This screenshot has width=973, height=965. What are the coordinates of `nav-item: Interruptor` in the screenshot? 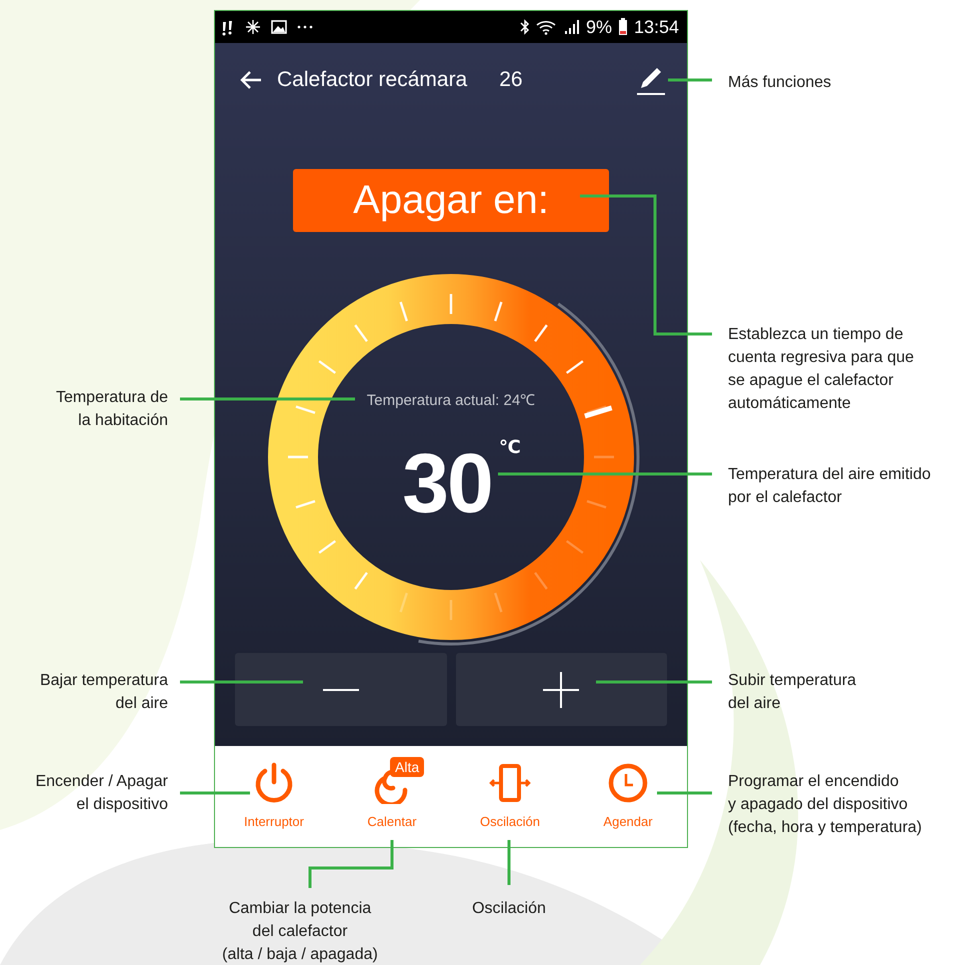 It's located at (274, 796).